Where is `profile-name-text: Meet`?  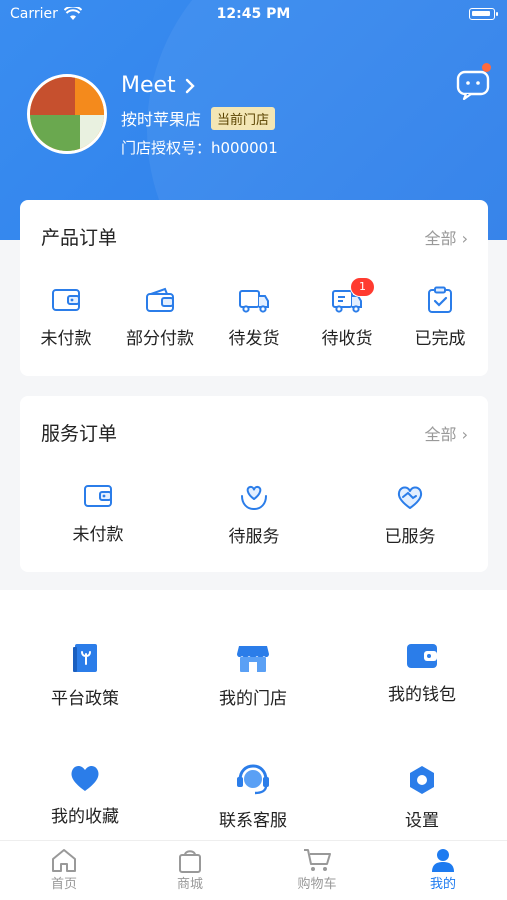 profile-name-text: Meet is located at coordinates (148, 85).